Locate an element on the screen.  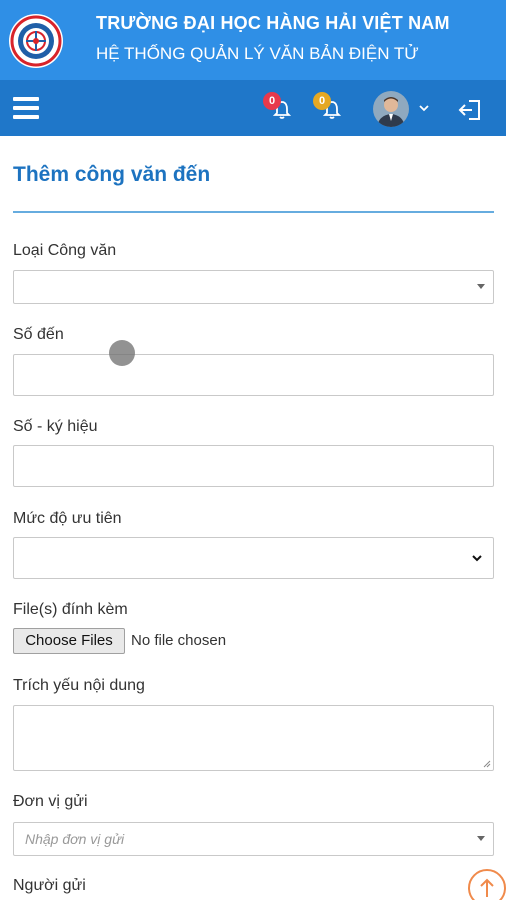
touch-indicator is located at coordinates (122, 353).